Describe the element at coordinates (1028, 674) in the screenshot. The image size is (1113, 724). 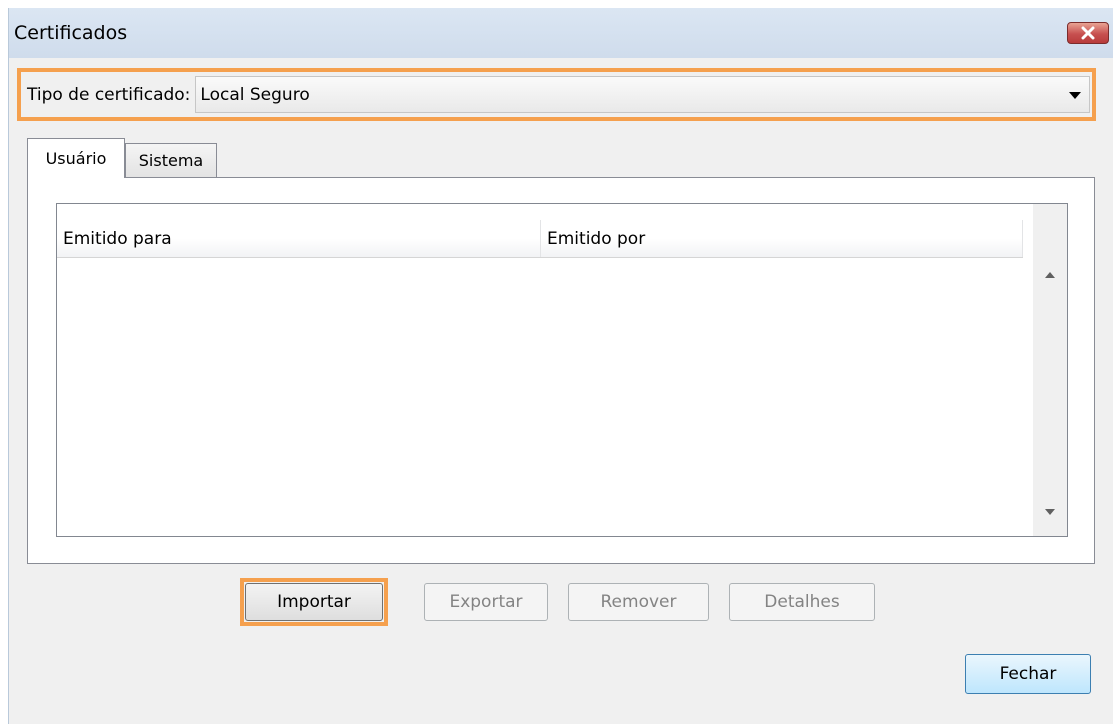
I see `close-button: Fechar` at that location.